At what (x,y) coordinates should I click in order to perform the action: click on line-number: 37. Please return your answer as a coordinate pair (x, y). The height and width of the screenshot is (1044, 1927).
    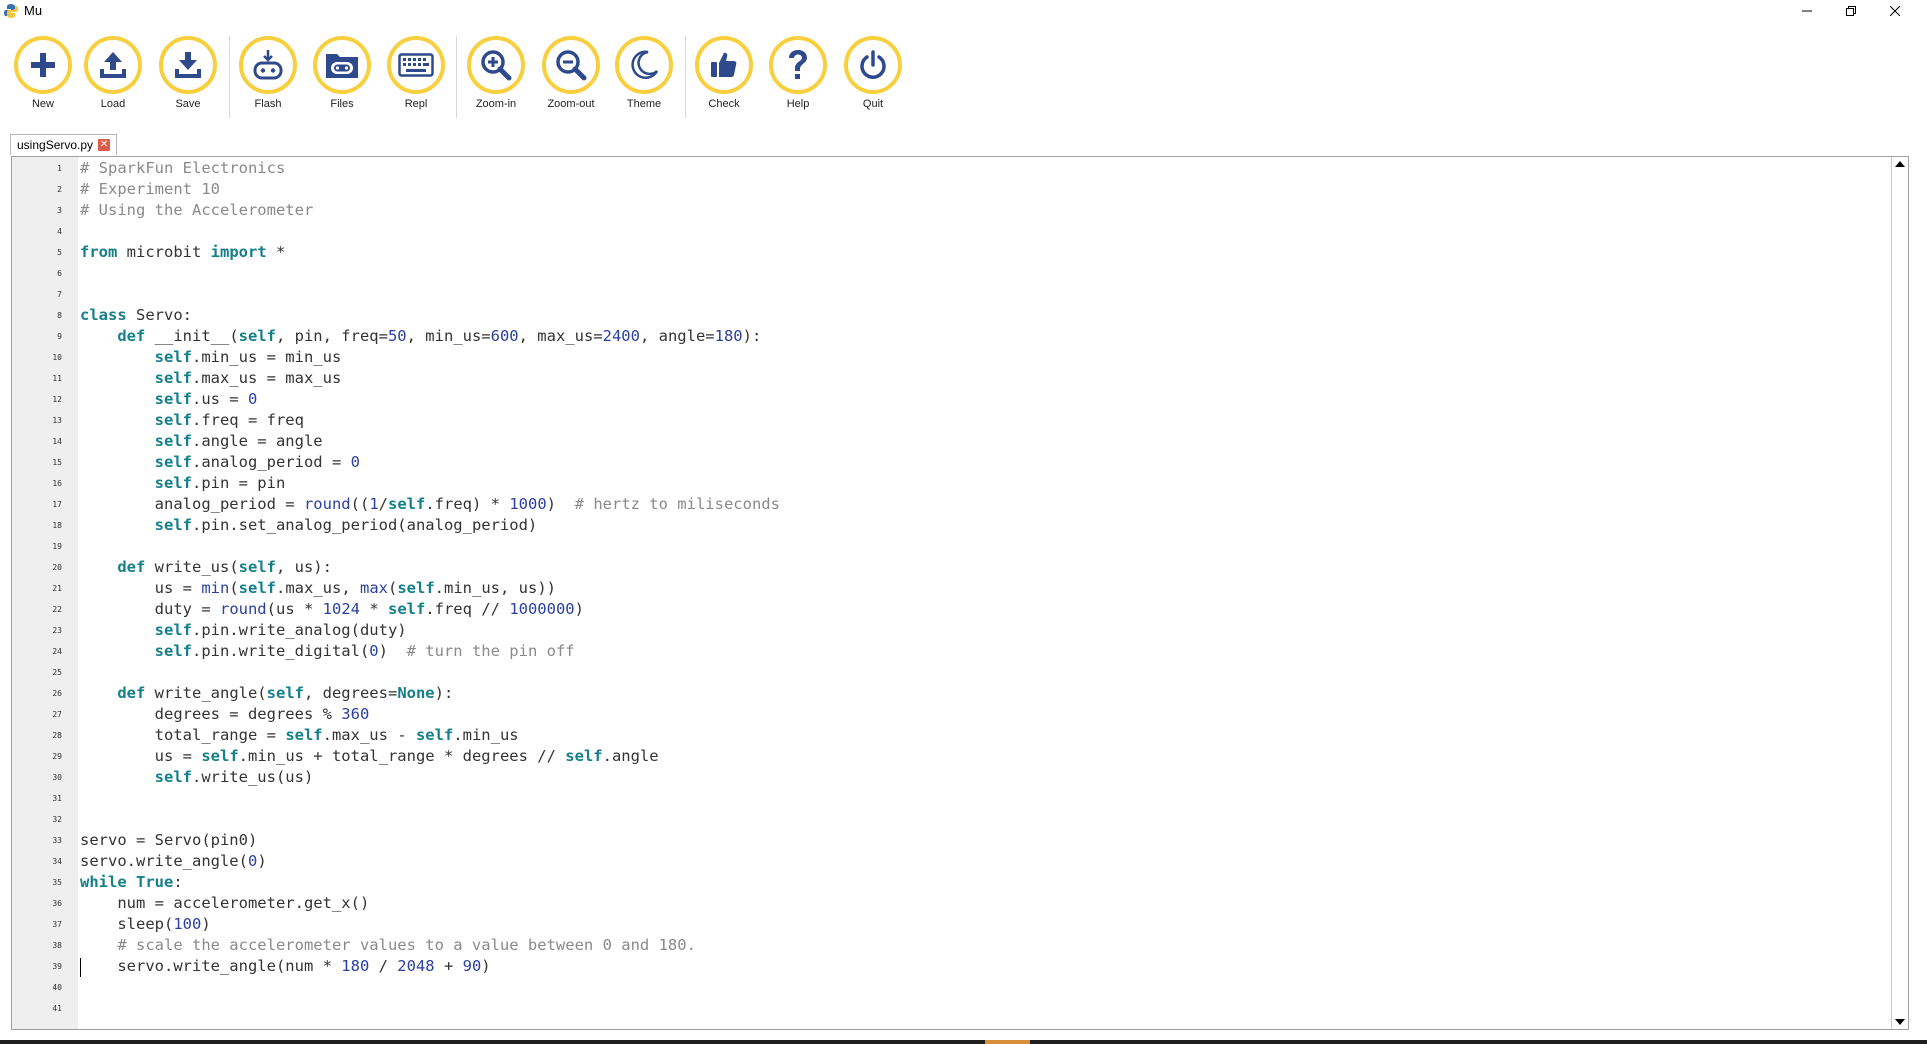
    Looking at the image, I should click on (57, 924).